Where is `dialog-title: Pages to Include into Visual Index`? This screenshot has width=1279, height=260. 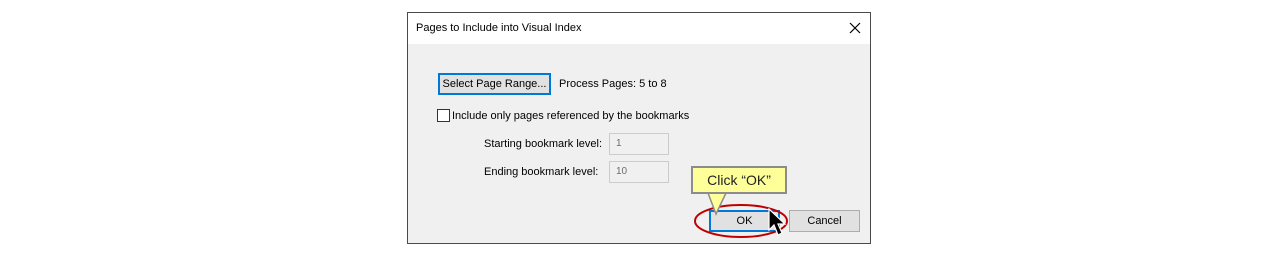
dialog-title: Pages to Include into Visual Index is located at coordinates (499, 28).